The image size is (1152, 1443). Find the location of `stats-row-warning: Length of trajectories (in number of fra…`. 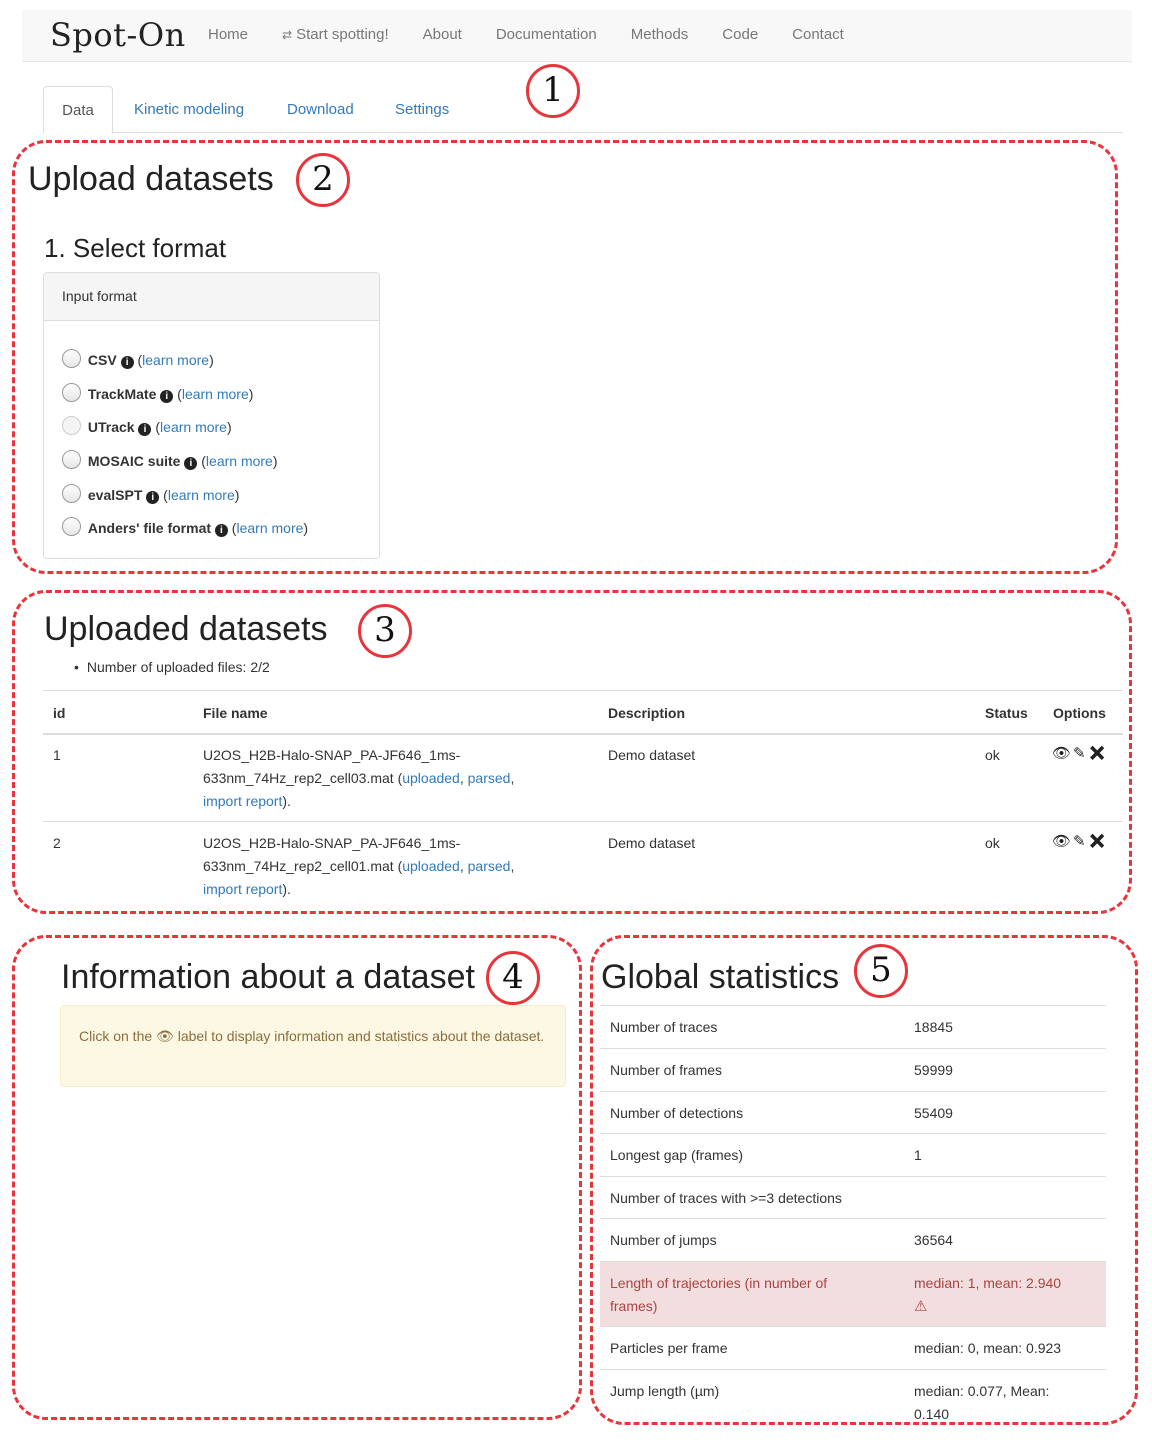

stats-row-warning: Length of trajectories (in number of fra… is located at coordinates (853, 1293).